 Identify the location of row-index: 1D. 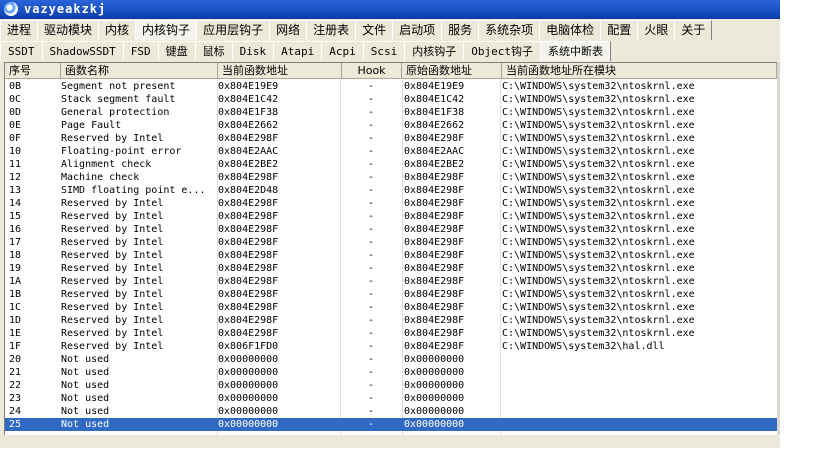
(15, 320).